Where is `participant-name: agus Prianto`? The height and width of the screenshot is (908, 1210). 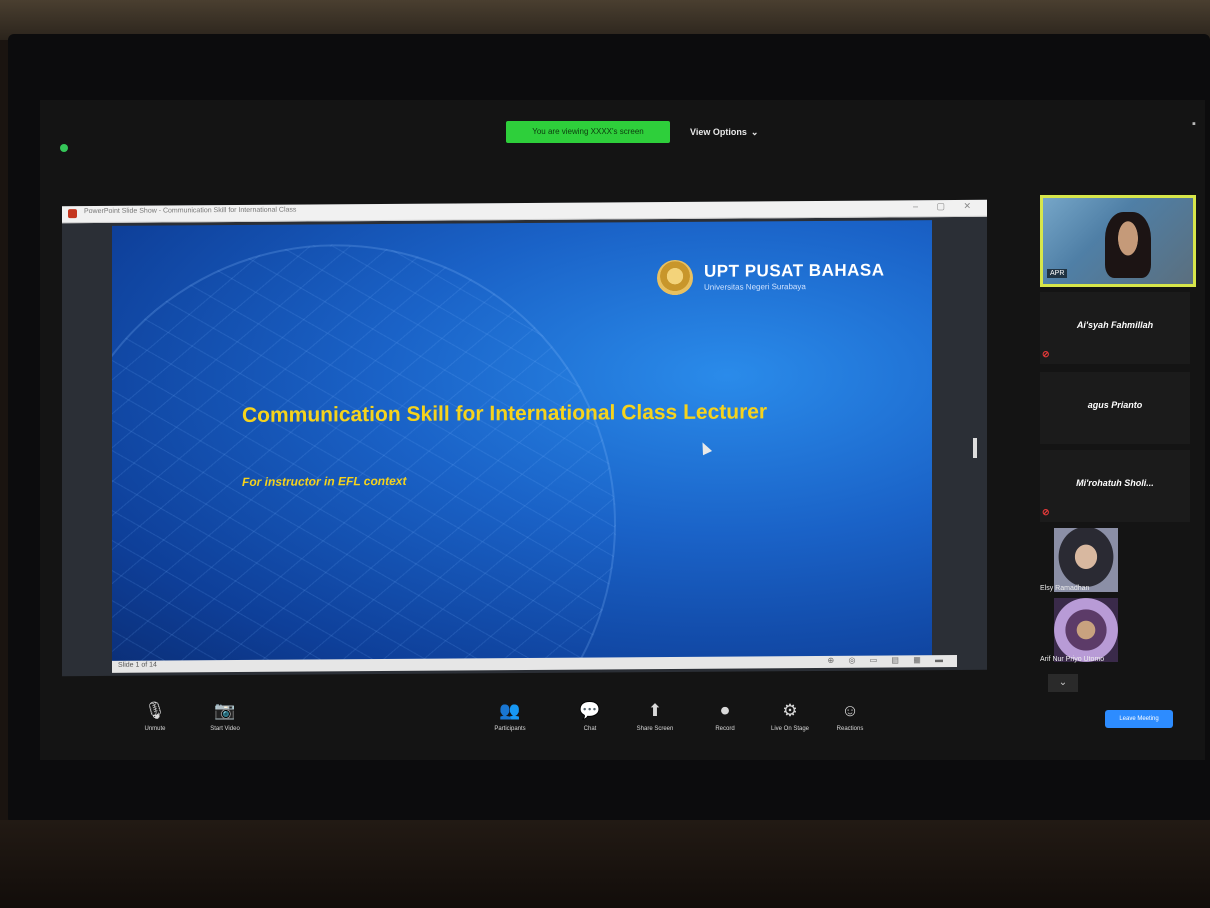
participant-name: agus Prianto is located at coordinates (1115, 405).